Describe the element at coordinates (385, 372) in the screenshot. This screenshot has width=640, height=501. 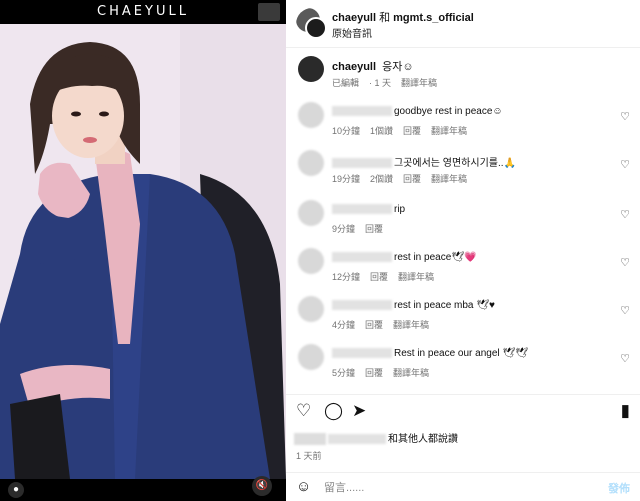
I see `comment-meta: 5分鐘 回覆 翻譯年稿` at that location.